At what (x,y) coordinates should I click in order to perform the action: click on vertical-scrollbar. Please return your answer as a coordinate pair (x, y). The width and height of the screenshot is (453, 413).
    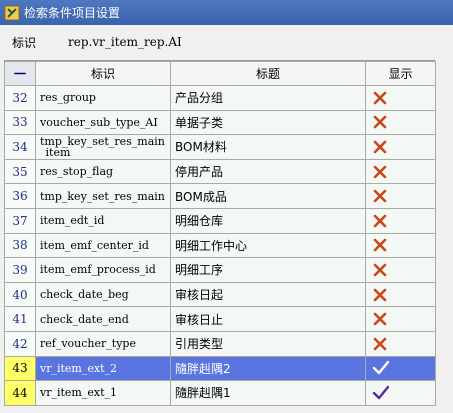
    Looking at the image, I should click on (445, 236).